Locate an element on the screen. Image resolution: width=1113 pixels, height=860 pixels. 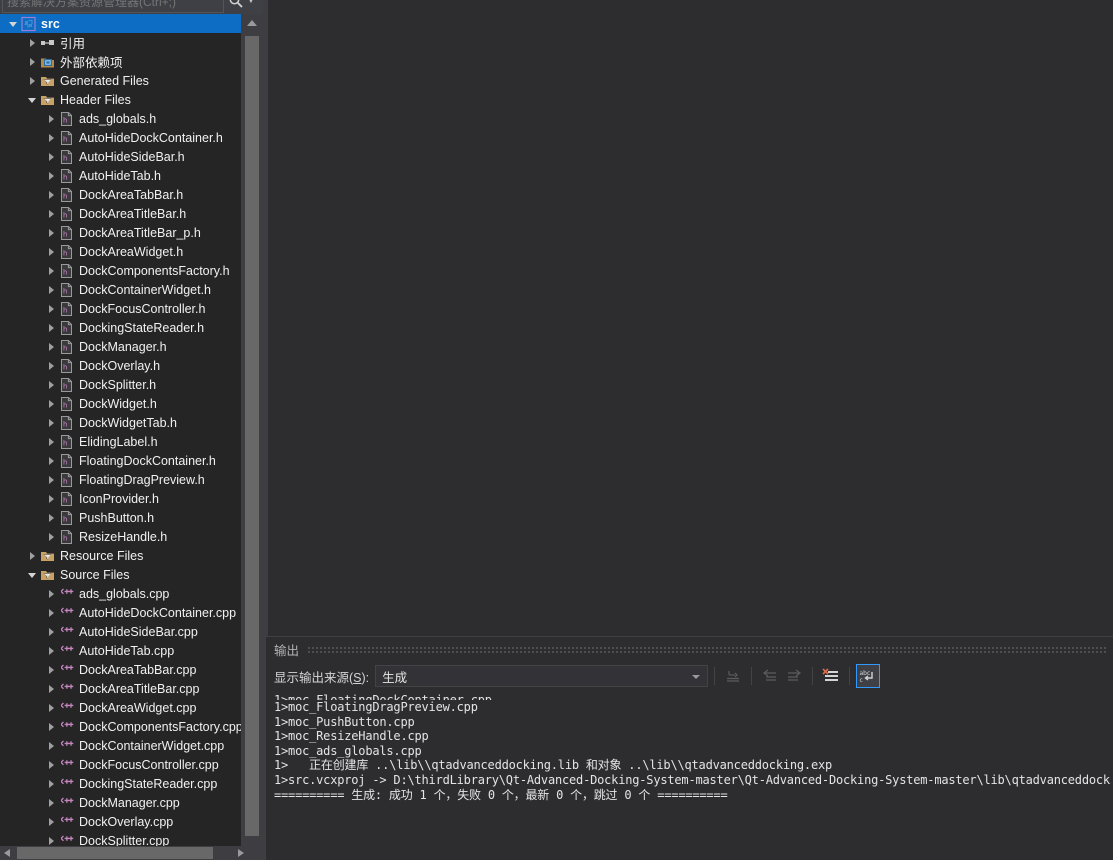
tree-item: DockFocusController.cpp is located at coordinates (120, 764).